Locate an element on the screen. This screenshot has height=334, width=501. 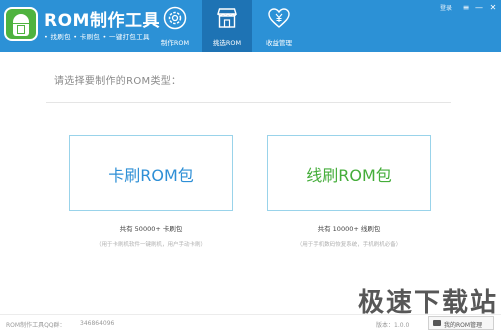
tab-revenue: 收益管理 is located at coordinates (279, 26).